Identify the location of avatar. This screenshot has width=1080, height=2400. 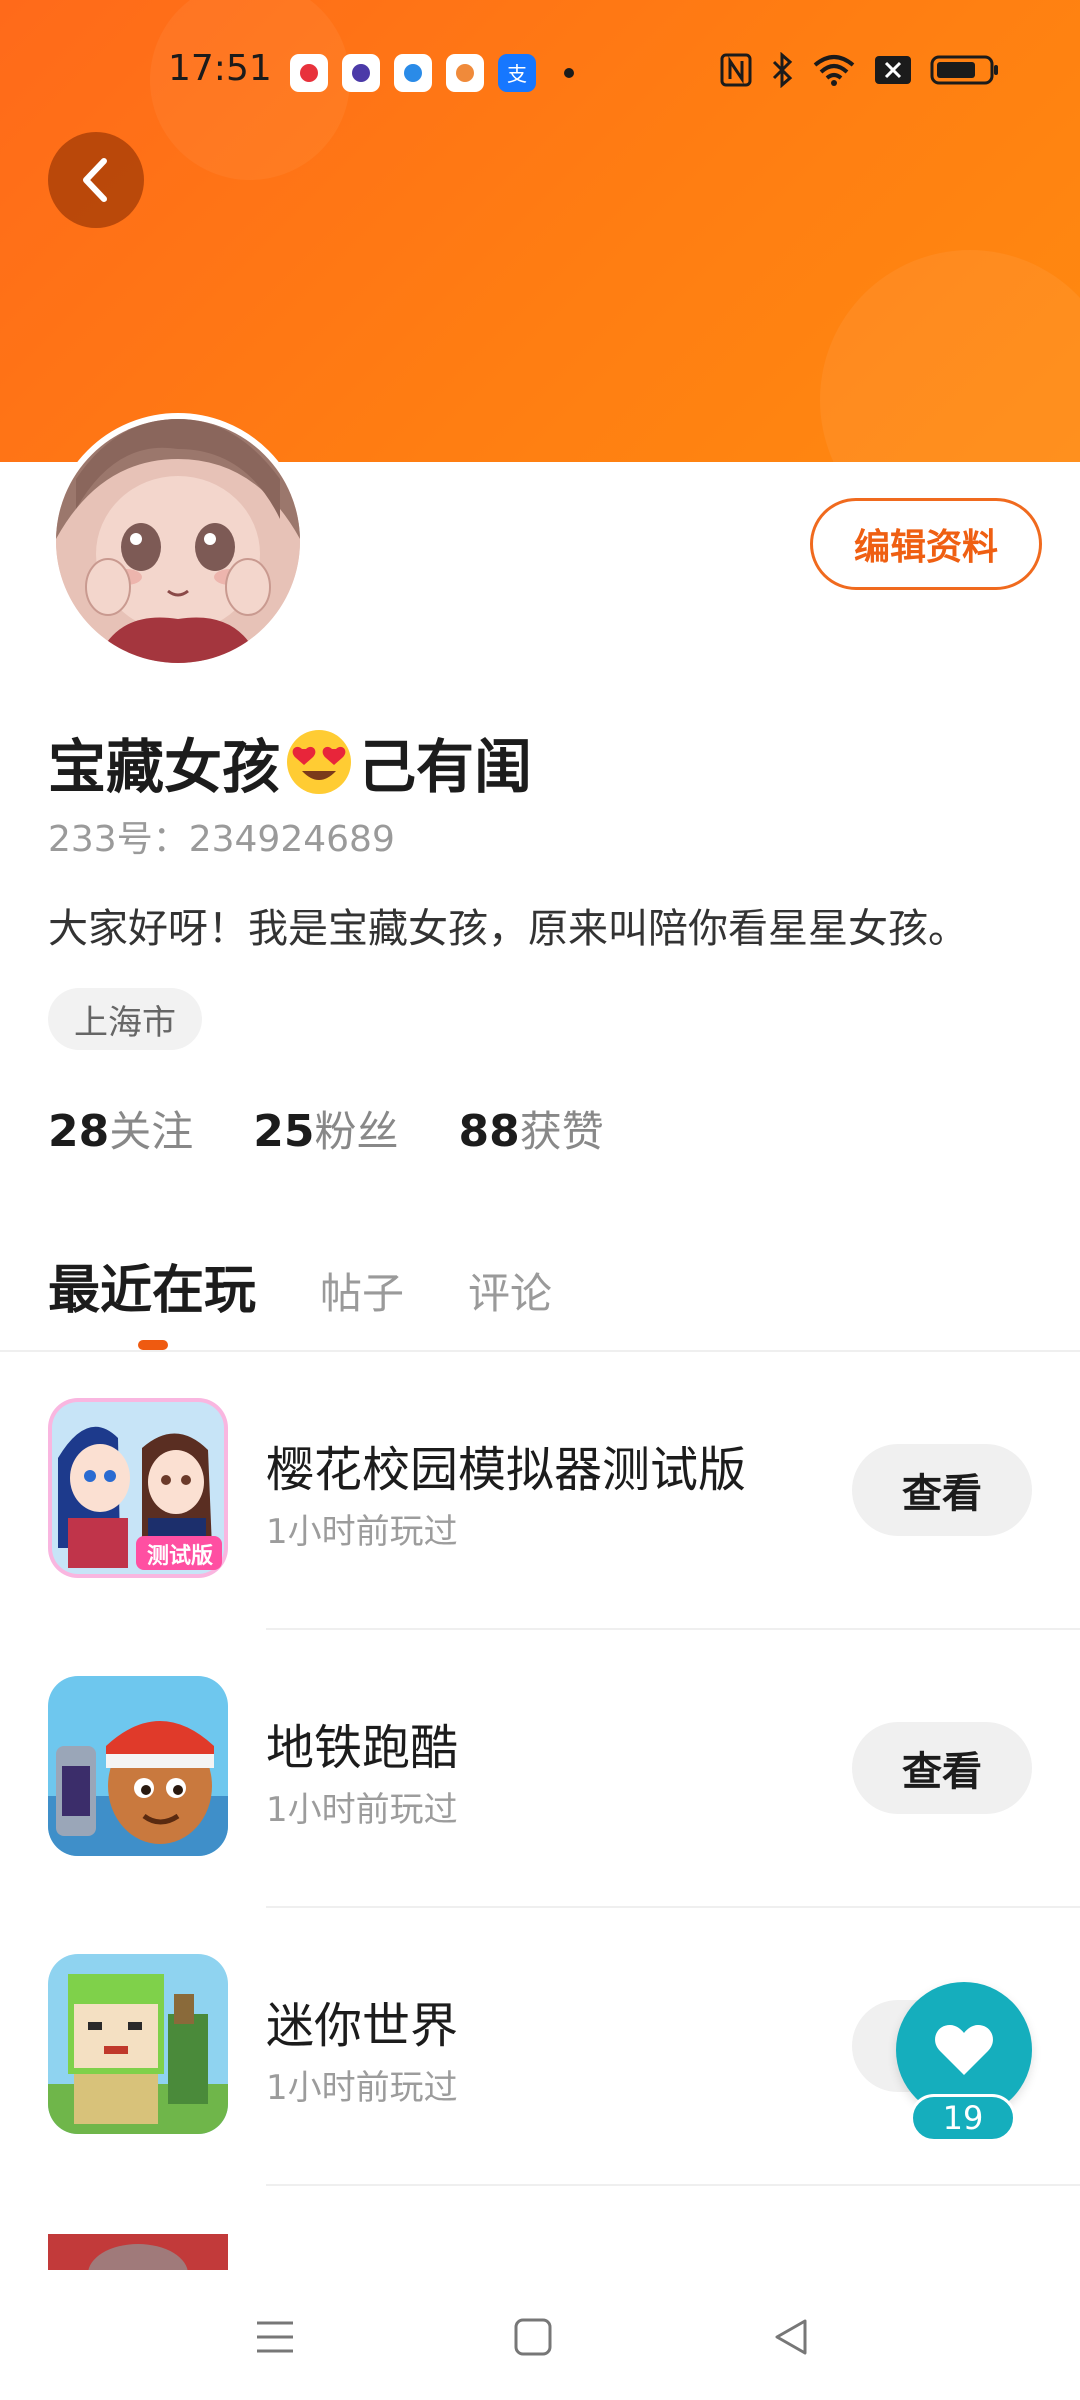
(178, 541).